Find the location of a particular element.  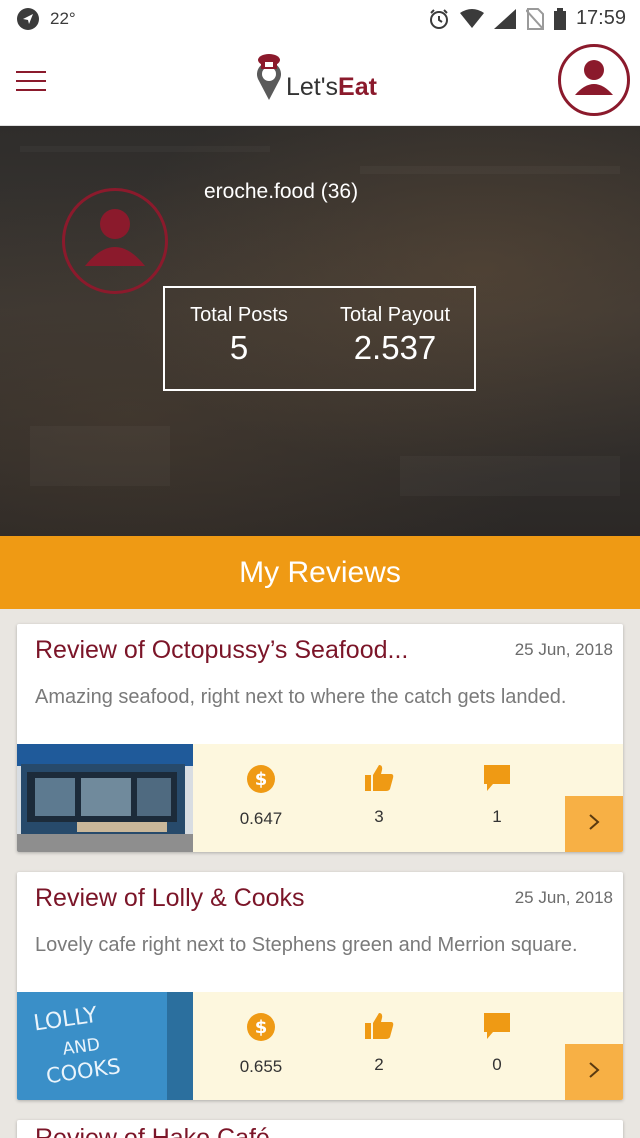

likes-count: 2 is located at coordinates (379, 1064).